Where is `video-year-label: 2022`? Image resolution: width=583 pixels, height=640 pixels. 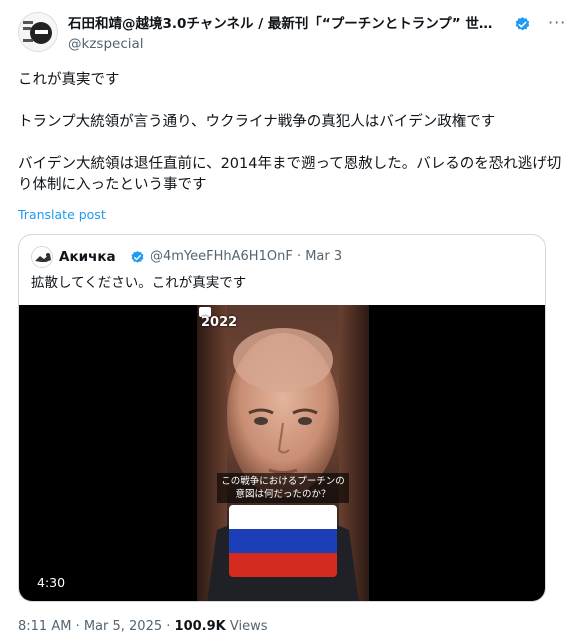 video-year-label: 2022 is located at coordinates (219, 322).